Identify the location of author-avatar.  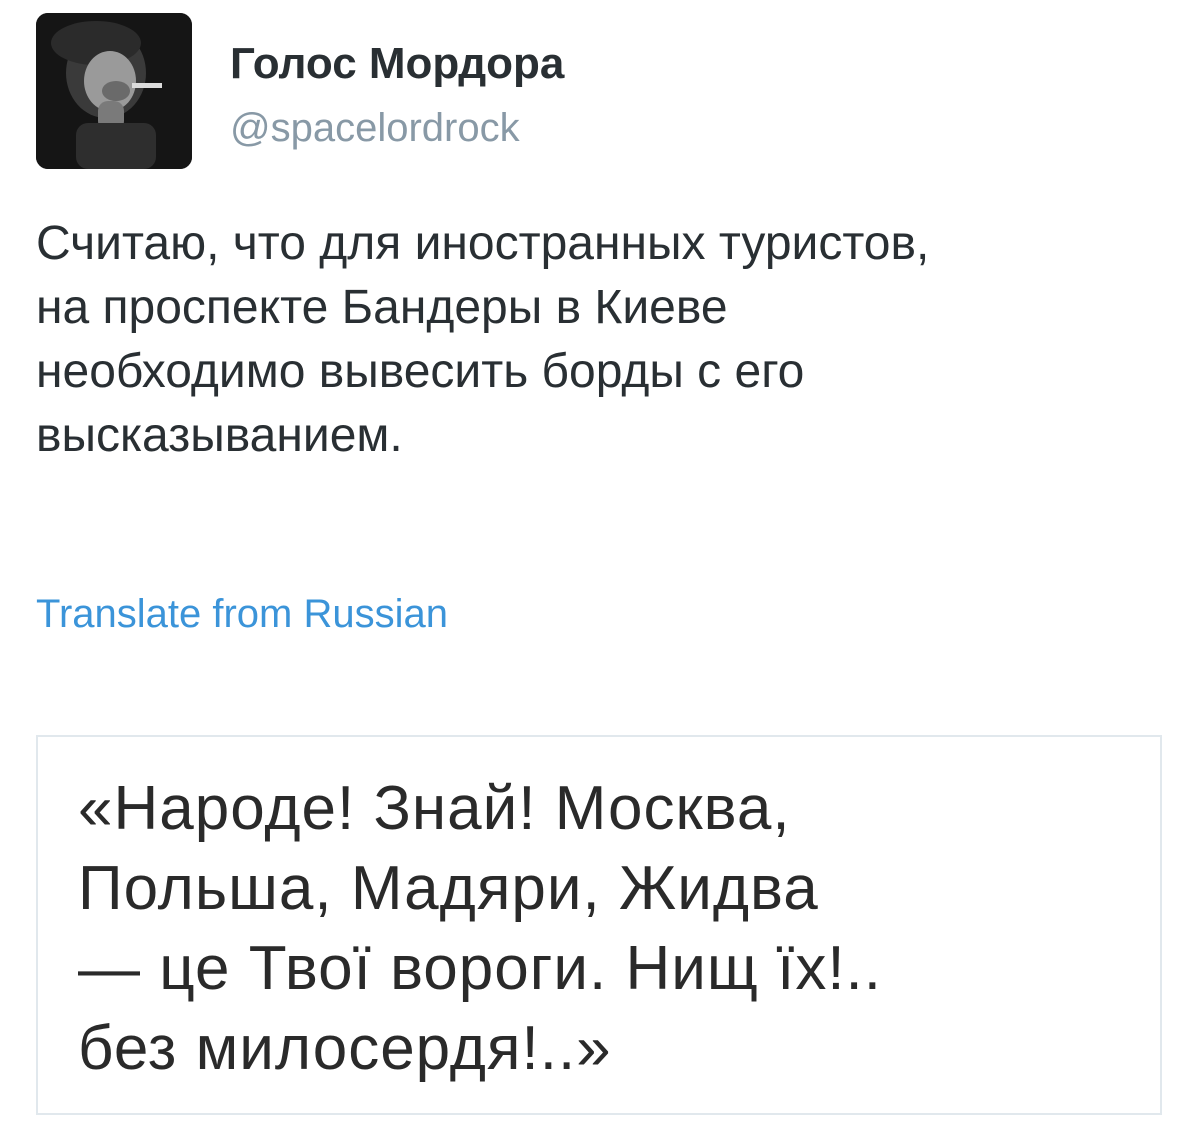
(114, 91).